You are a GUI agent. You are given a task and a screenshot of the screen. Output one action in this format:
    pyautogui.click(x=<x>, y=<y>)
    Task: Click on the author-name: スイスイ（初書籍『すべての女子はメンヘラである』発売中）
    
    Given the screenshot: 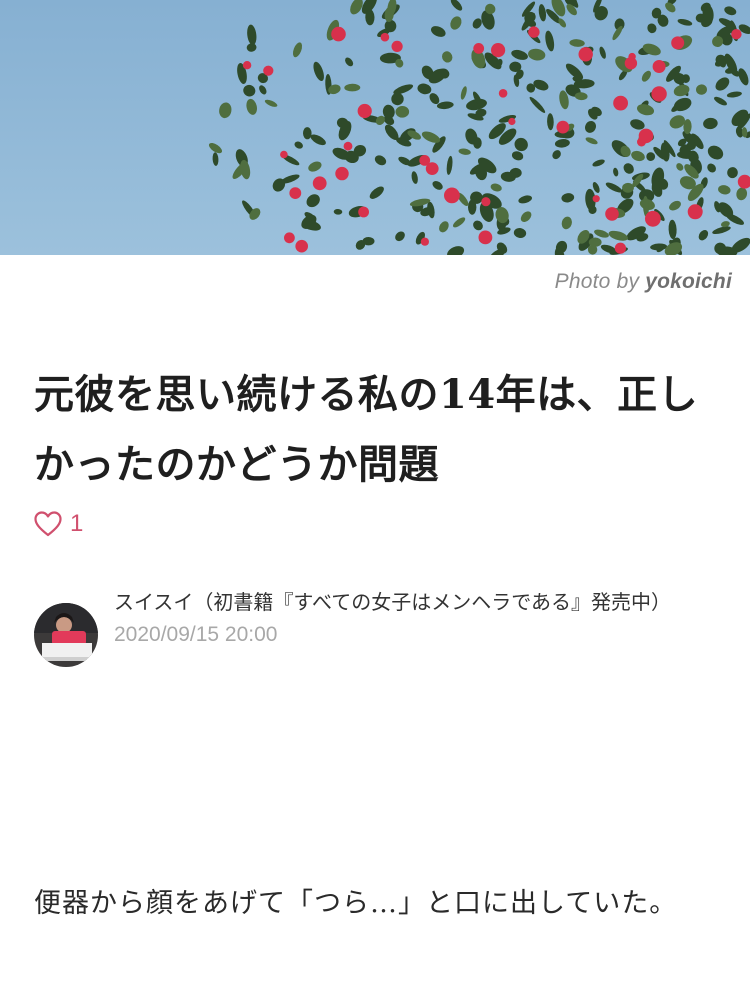 What is the action you would take?
    pyautogui.click(x=409, y=602)
    